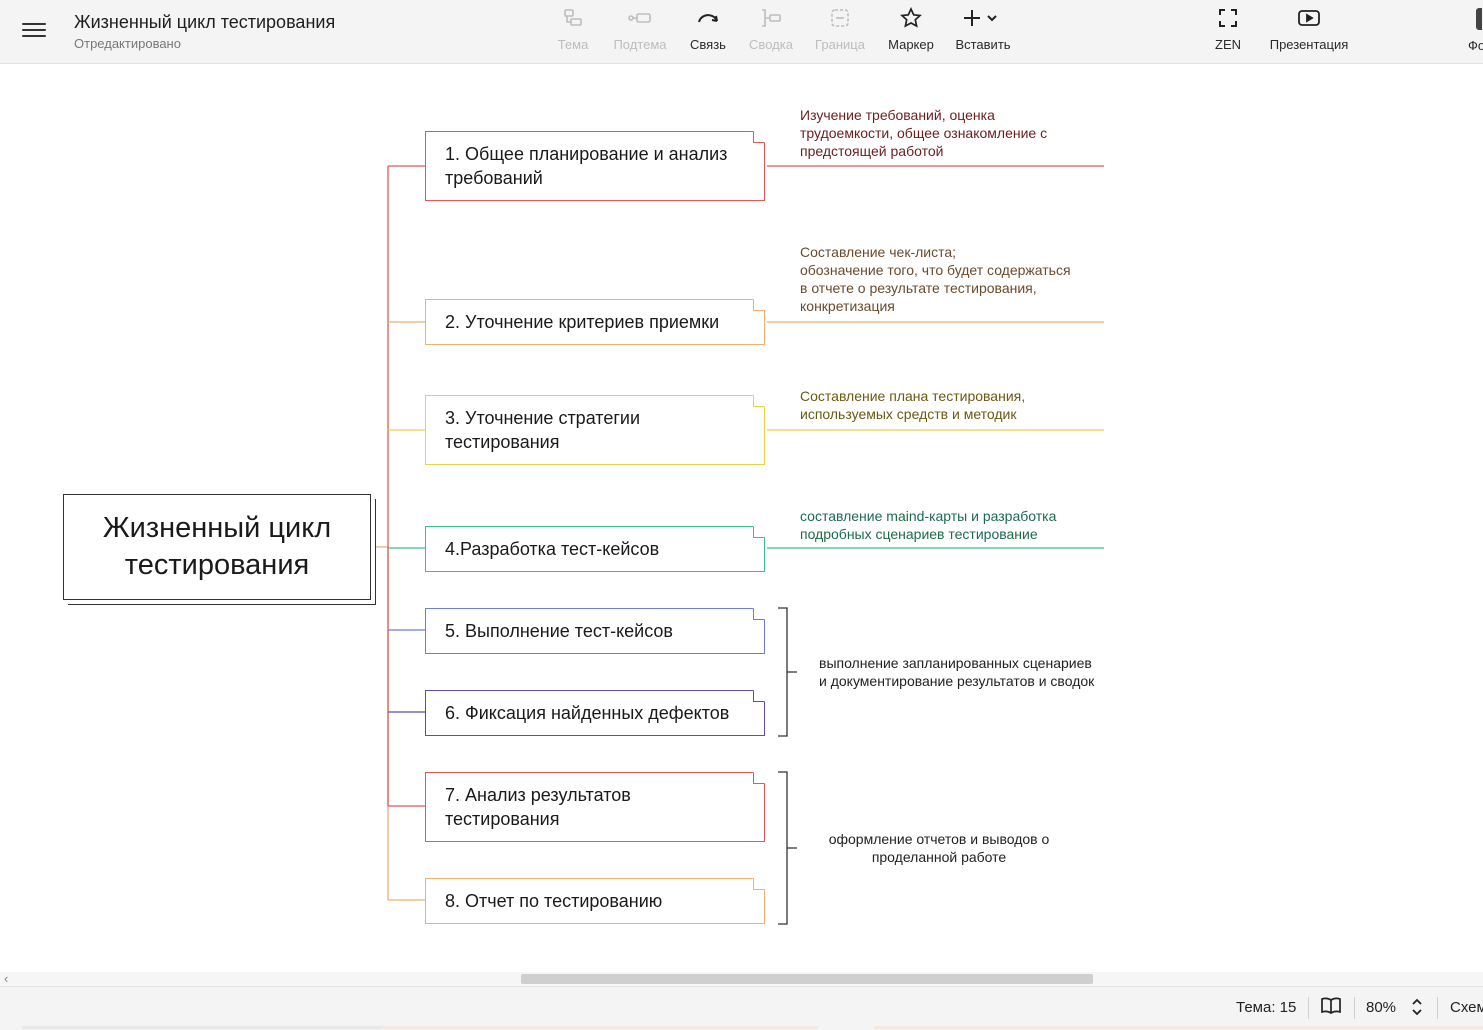  I want to click on scrollbar-thumb, so click(807, 979).